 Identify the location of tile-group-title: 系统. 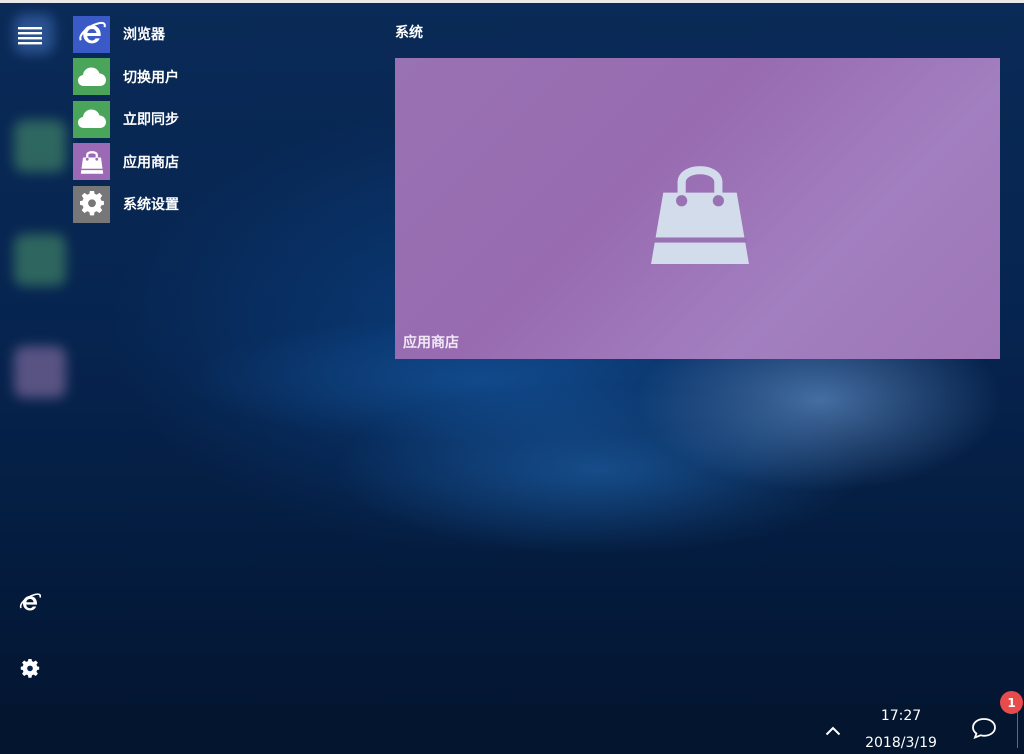
(409, 33).